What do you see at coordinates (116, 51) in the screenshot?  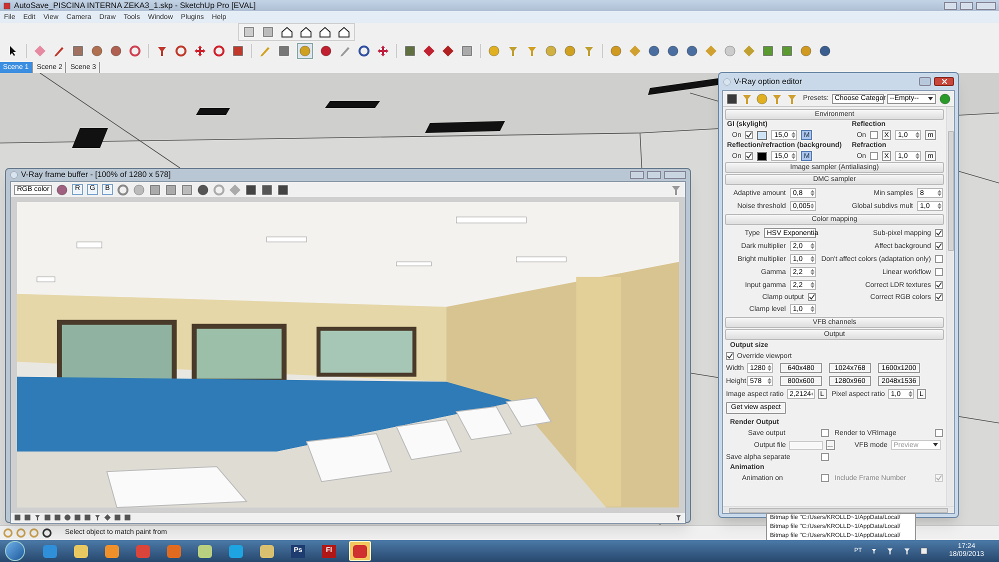 I see `polygon-icon` at bounding box center [116, 51].